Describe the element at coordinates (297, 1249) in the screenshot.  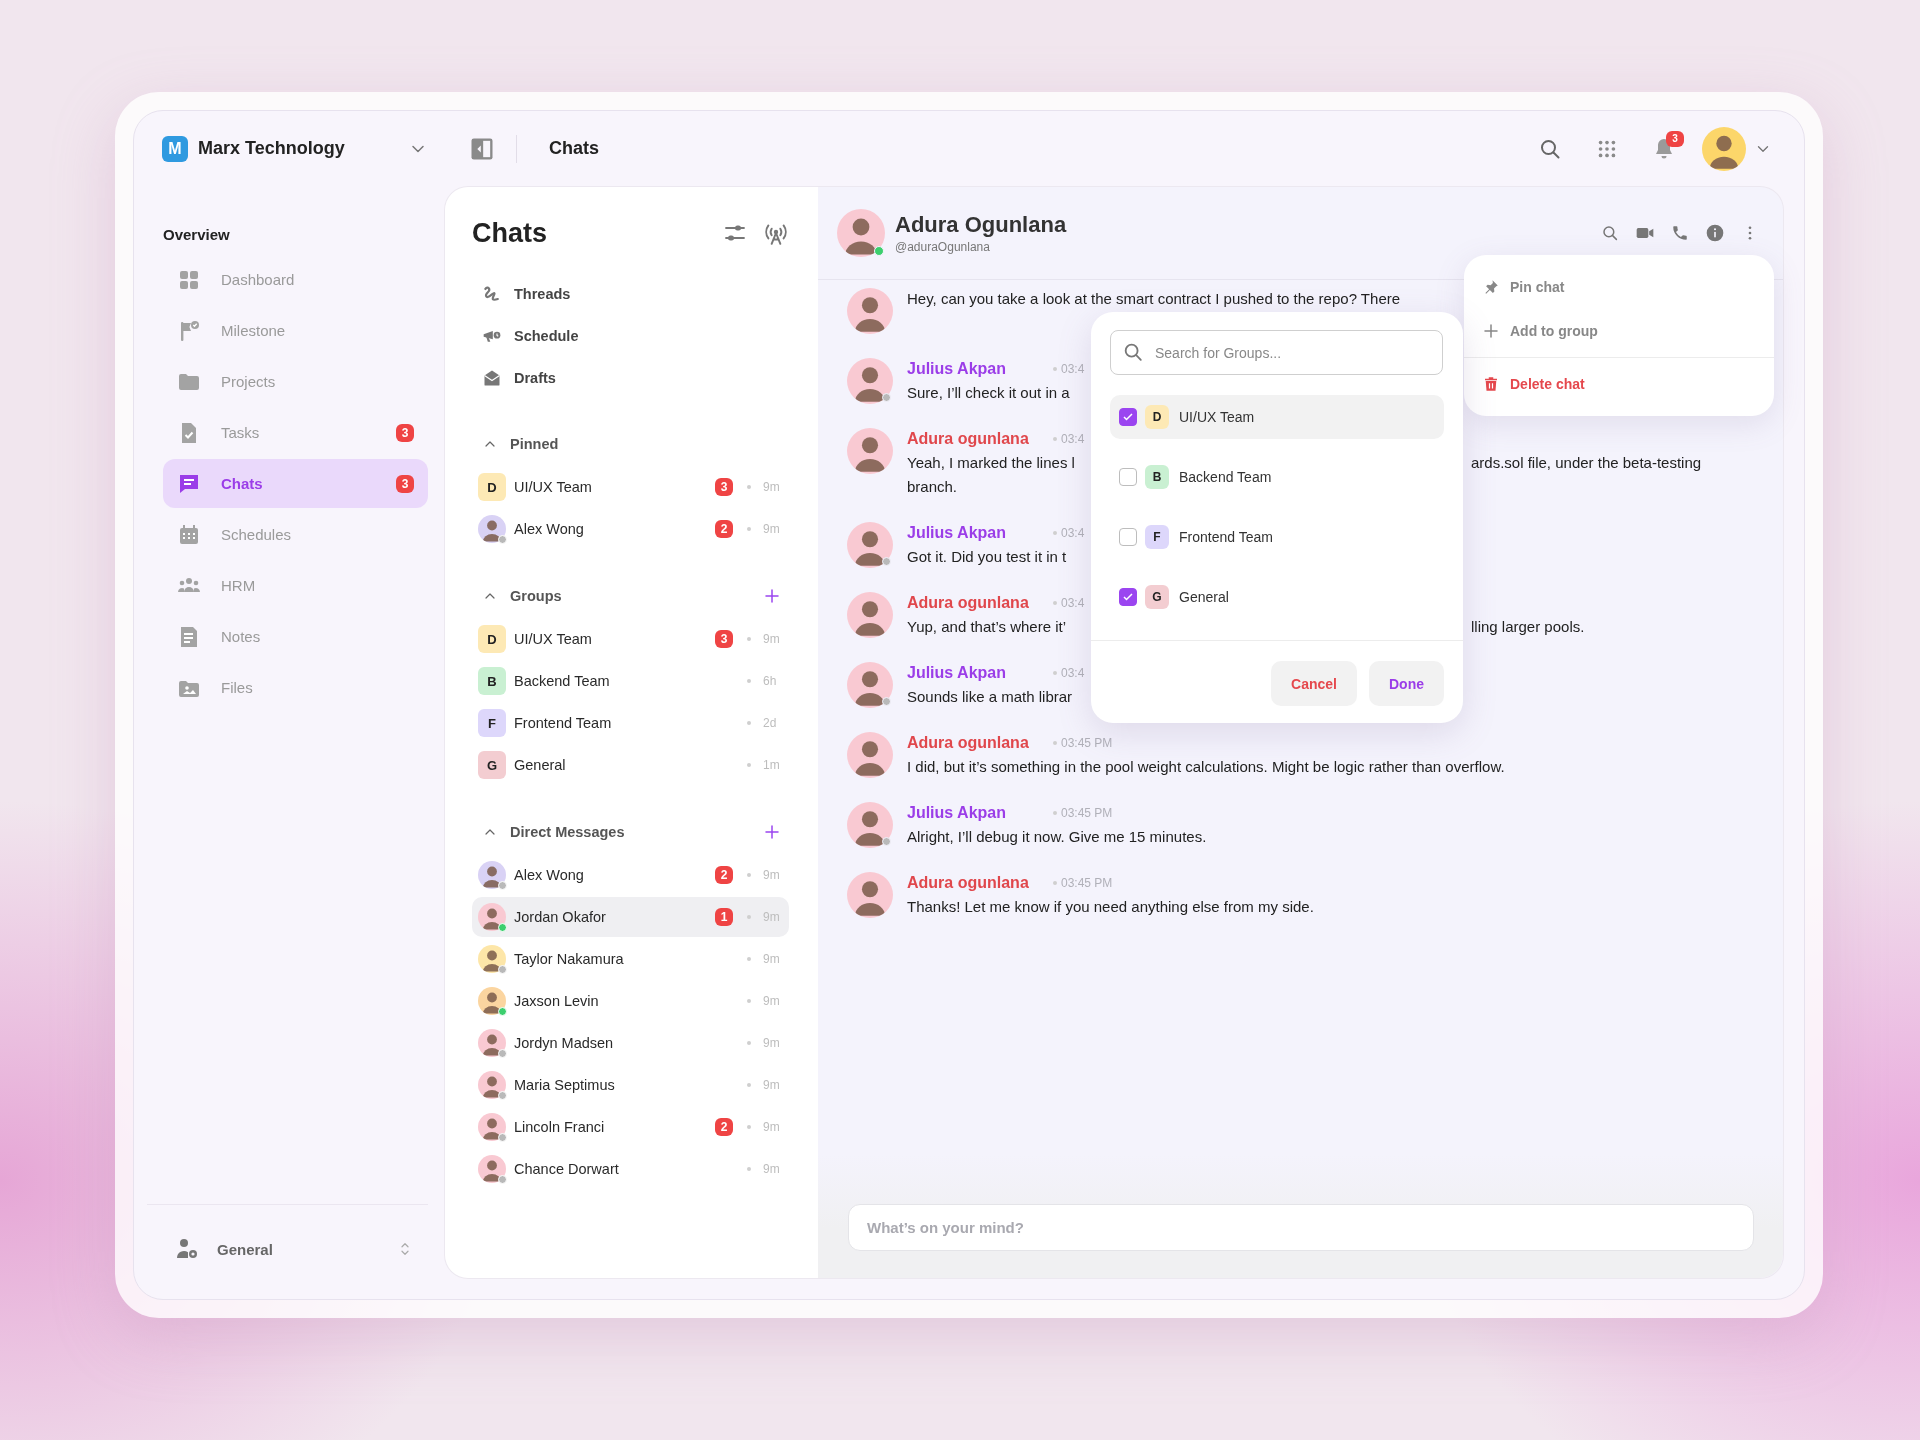
I see `workspace-switcher: General` at that location.